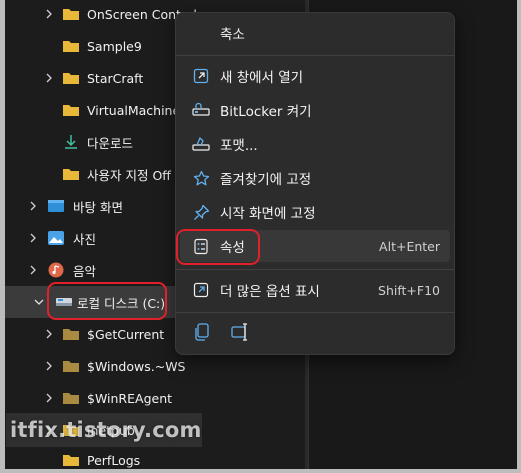 The height and width of the screenshot is (473, 521). I want to click on open-new-window-icon, so click(201, 76).